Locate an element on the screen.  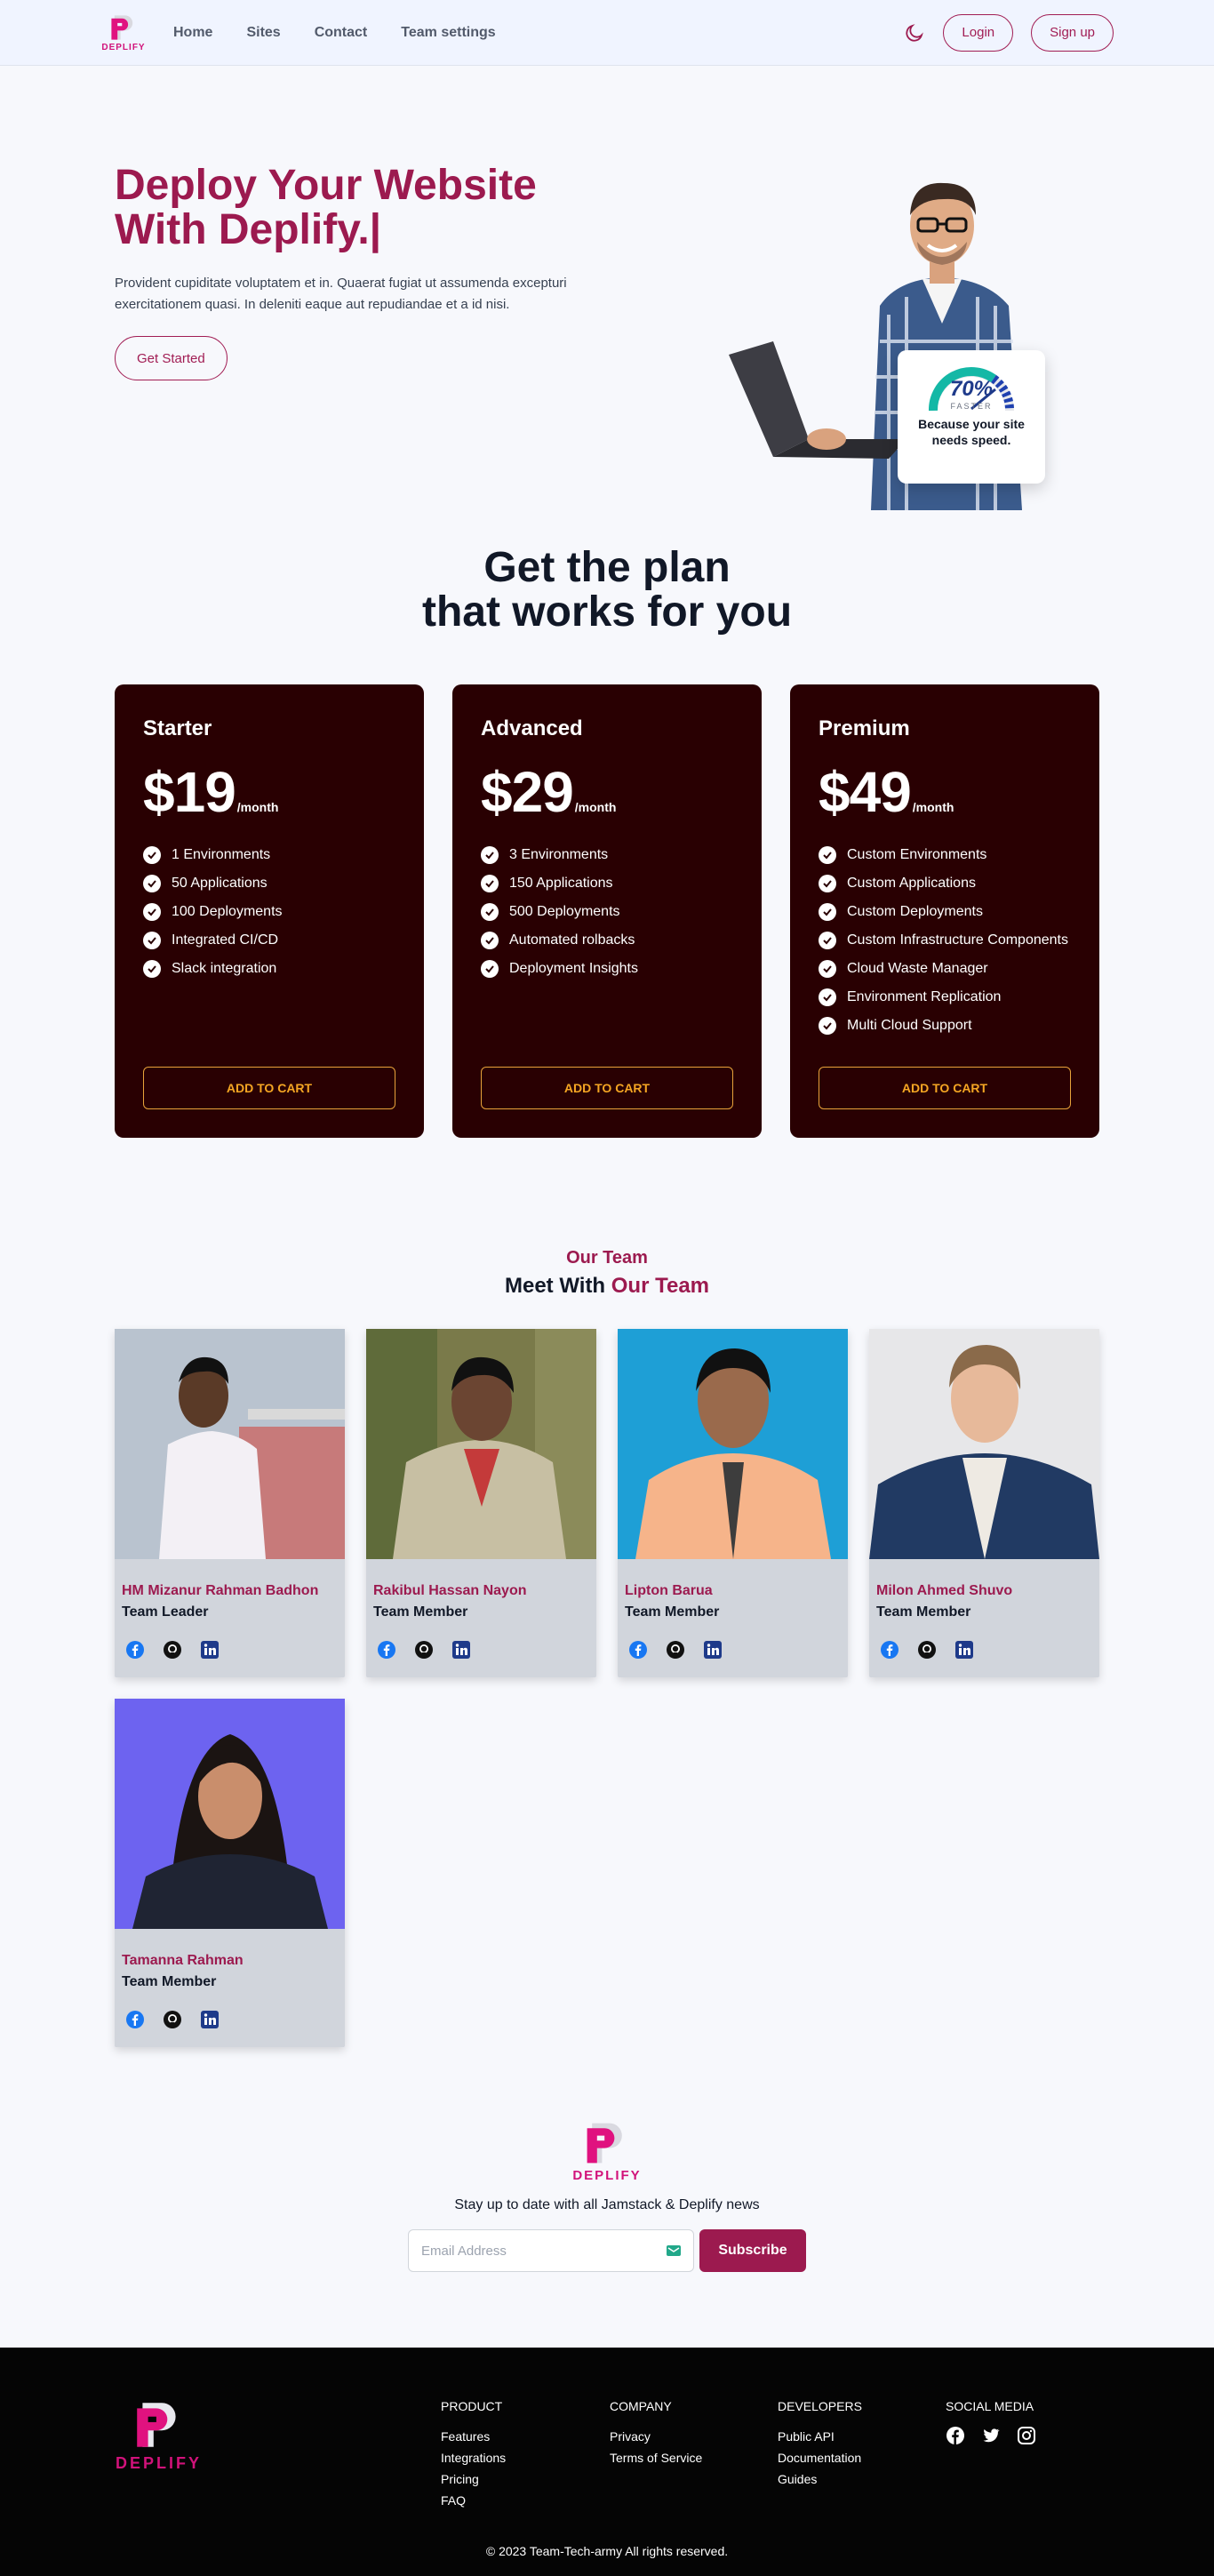
plan-name: Premium is located at coordinates (864, 728).